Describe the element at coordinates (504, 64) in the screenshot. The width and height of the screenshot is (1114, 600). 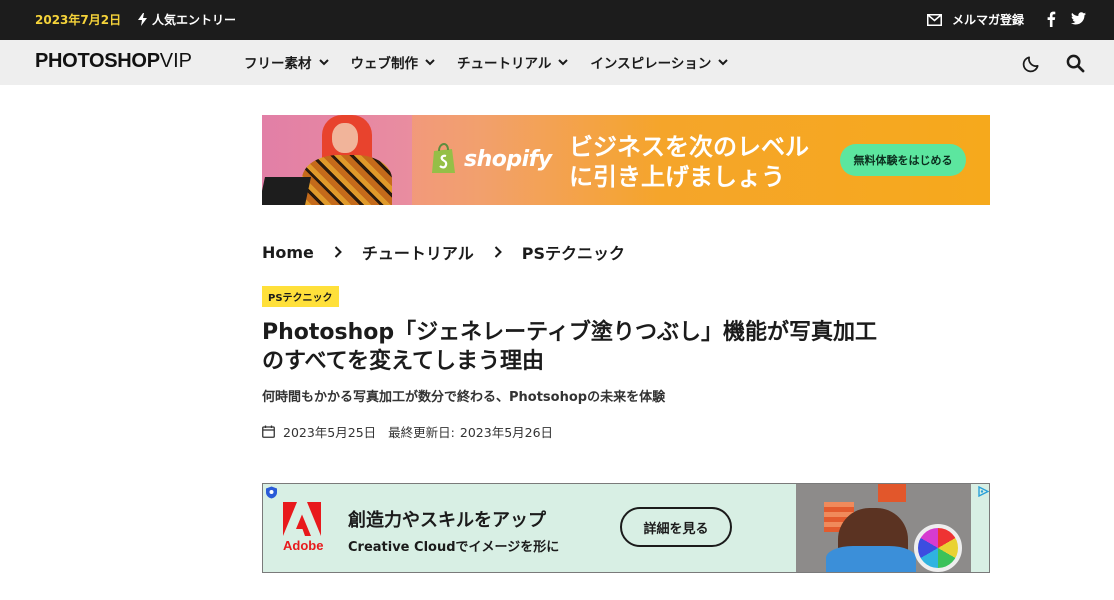
I see `nav-item-label: チュートリアル` at that location.